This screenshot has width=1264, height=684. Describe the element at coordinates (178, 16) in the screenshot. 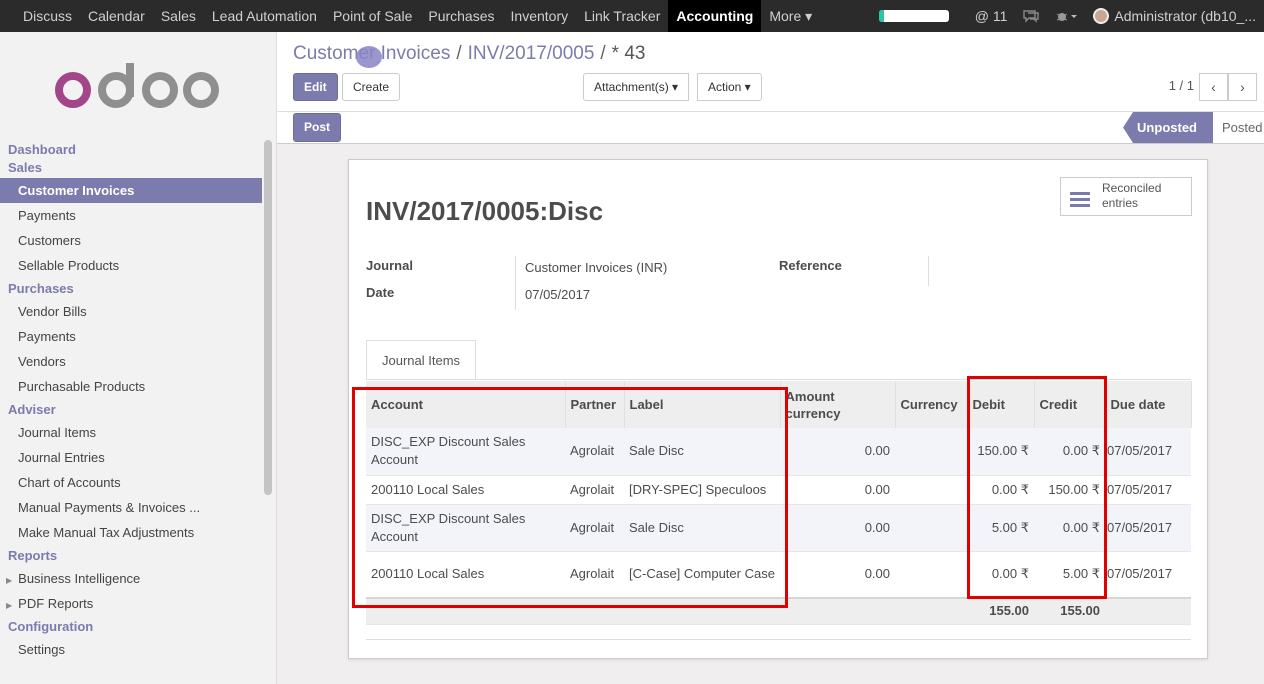

I see `app-menu-item-sales: Sales` at that location.